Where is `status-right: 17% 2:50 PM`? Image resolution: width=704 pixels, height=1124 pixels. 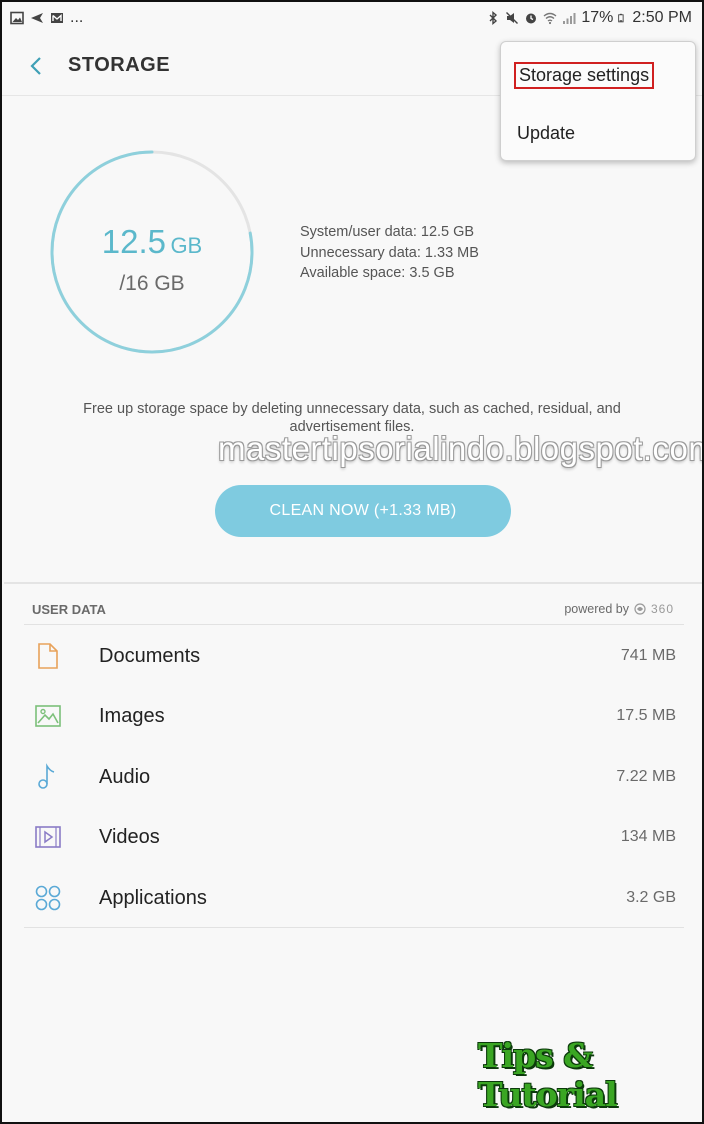 status-right: 17% 2:50 PM is located at coordinates (589, 18).